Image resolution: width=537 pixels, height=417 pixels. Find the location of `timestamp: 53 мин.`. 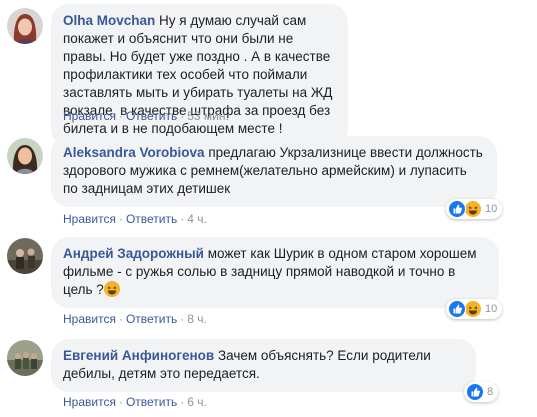

timestamp: 53 мин. is located at coordinates (208, 116).